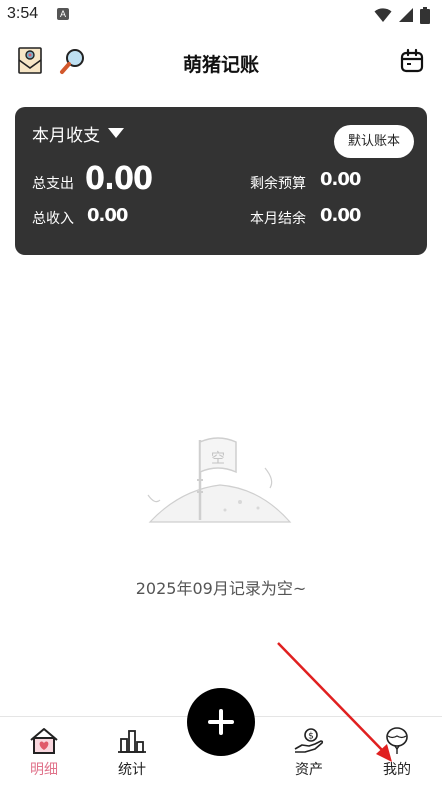 The width and height of the screenshot is (442, 787). I want to click on tab-assets-label: 资产, so click(309, 770).